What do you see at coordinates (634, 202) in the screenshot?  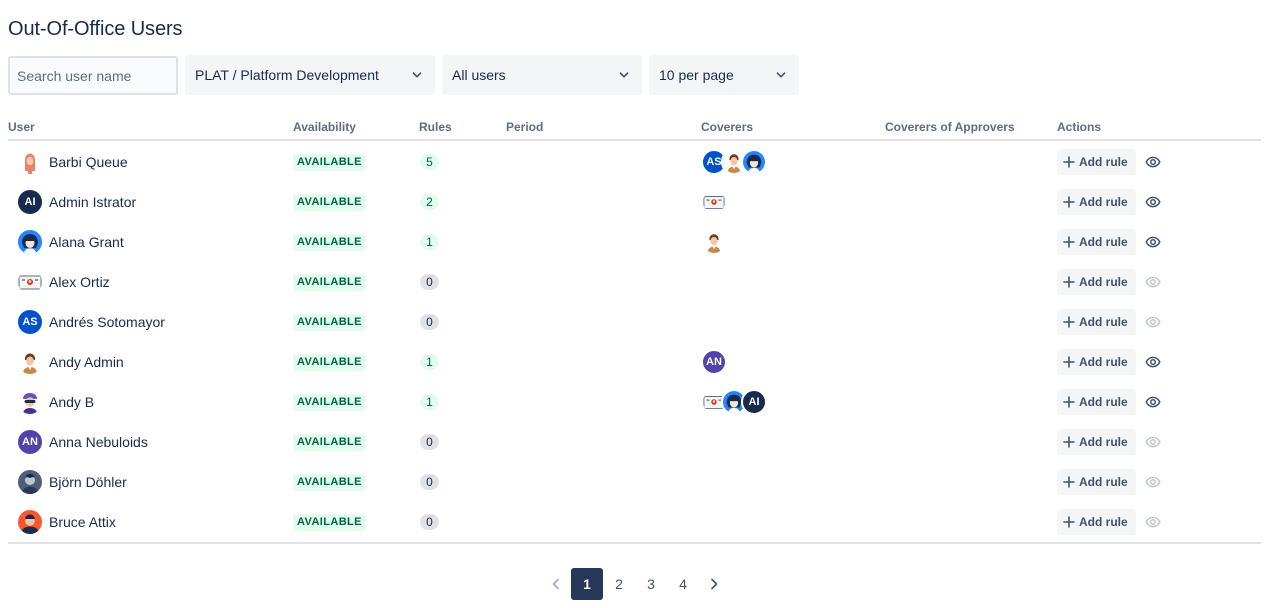 I see `table-row: AI Admin Istrator AVAILABLE 2 Add rule` at bounding box center [634, 202].